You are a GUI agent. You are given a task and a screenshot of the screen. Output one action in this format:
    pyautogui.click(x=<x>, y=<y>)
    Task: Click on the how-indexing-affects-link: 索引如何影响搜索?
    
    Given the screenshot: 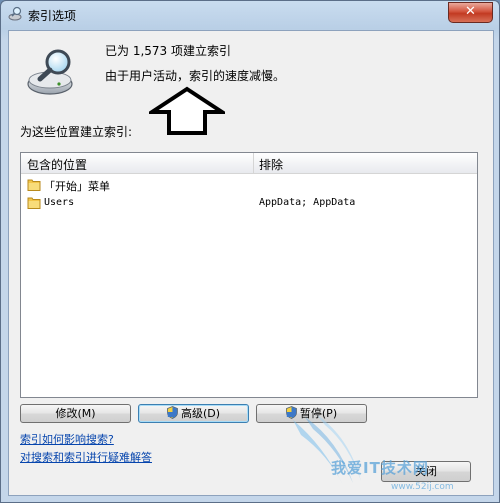 What is the action you would take?
    pyautogui.click(x=67, y=439)
    